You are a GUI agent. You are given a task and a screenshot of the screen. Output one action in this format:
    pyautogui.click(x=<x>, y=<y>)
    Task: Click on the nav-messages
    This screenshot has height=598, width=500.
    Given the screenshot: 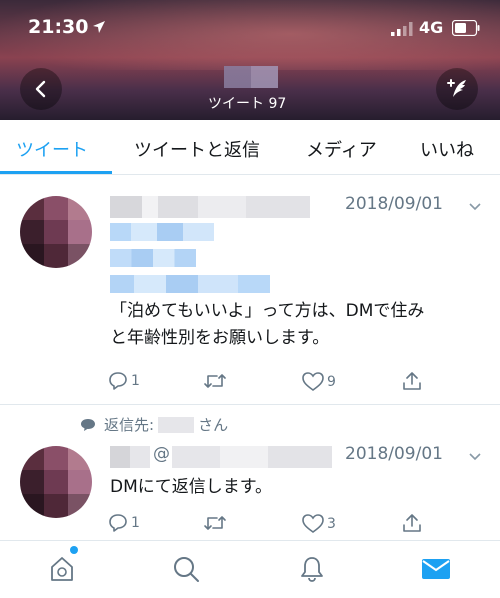 What is the action you would take?
    pyautogui.click(x=436, y=569)
    